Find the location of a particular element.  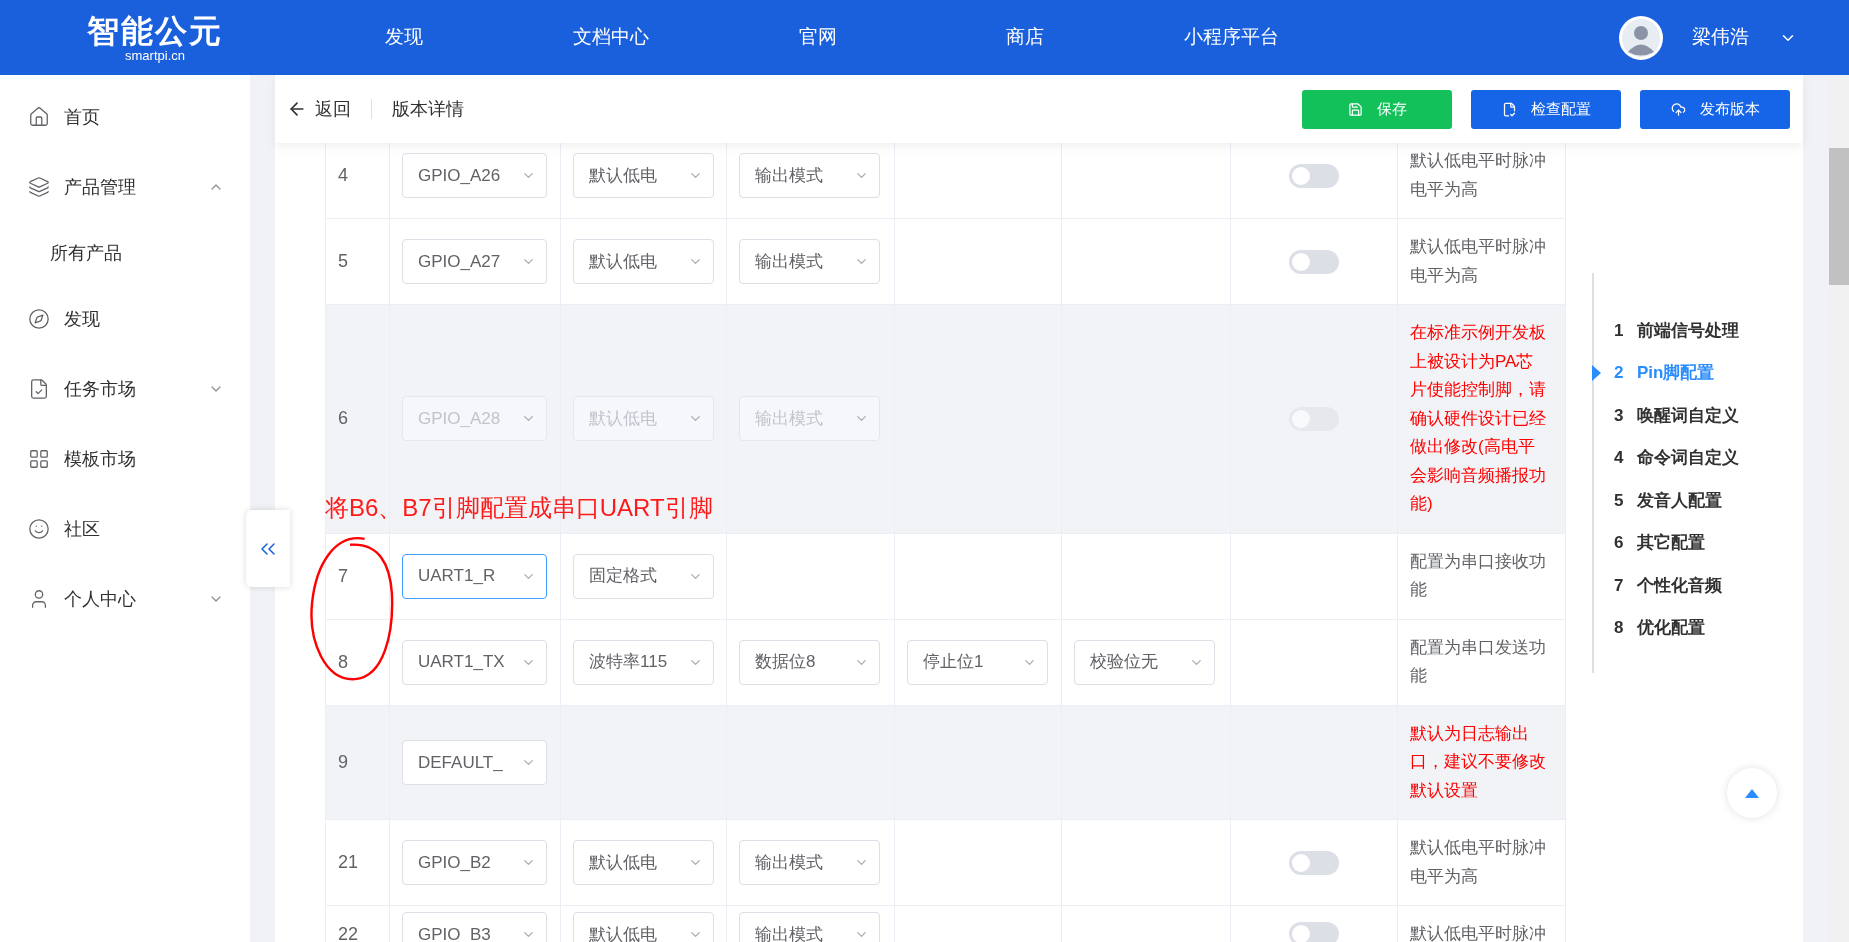

dropdown-select: 固定格式 is located at coordinates (643, 576).